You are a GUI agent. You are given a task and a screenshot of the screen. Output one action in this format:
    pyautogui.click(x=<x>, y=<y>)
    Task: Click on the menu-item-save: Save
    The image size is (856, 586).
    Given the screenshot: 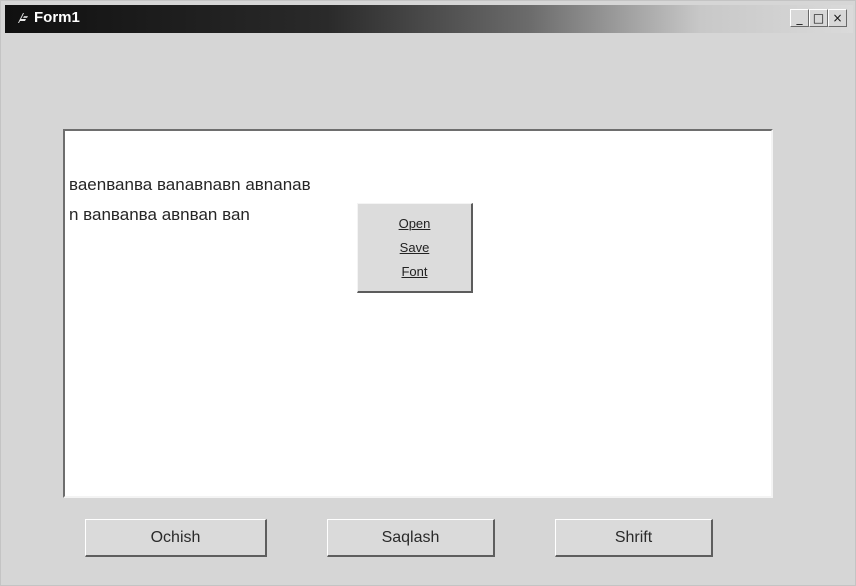 What is the action you would take?
    pyautogui.click(x=414, y=247)
    